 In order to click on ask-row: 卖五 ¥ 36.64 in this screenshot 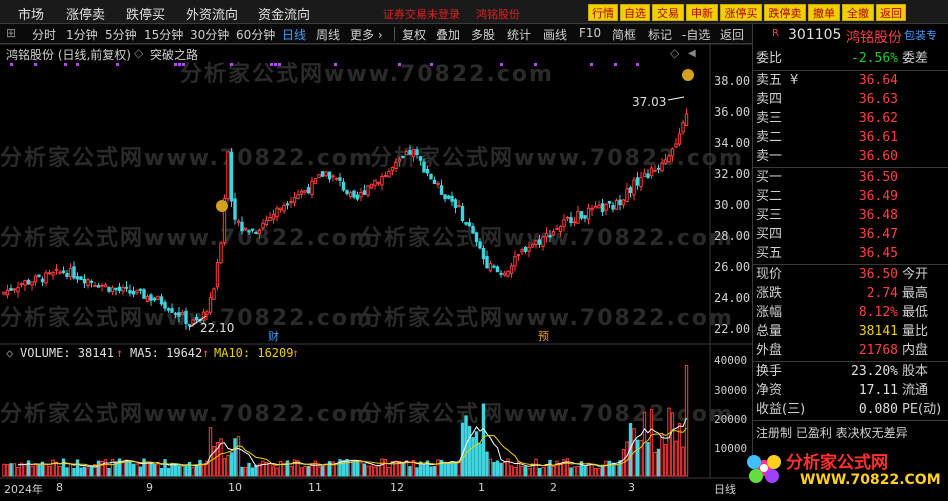, I will do `click(850, 81)`.